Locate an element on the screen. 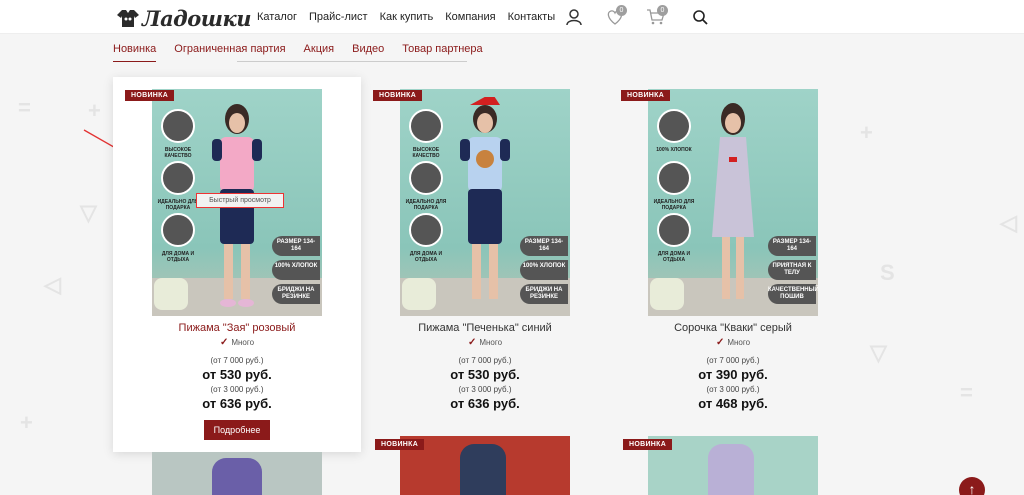 The height and width of the screenshot is (495, 1024). style-tag: КАЧЕСТВЕННЫЙ ПОШИВ is located at coordinates (793, 294).